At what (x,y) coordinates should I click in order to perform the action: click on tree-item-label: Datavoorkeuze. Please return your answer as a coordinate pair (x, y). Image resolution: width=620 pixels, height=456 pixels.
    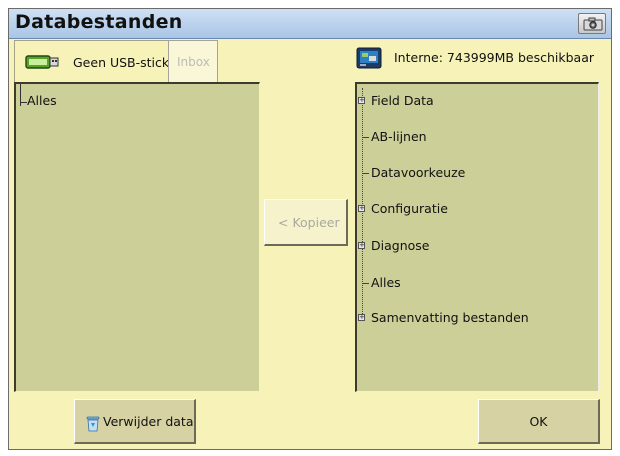
    Looking at the image, I should click on (418, 172).